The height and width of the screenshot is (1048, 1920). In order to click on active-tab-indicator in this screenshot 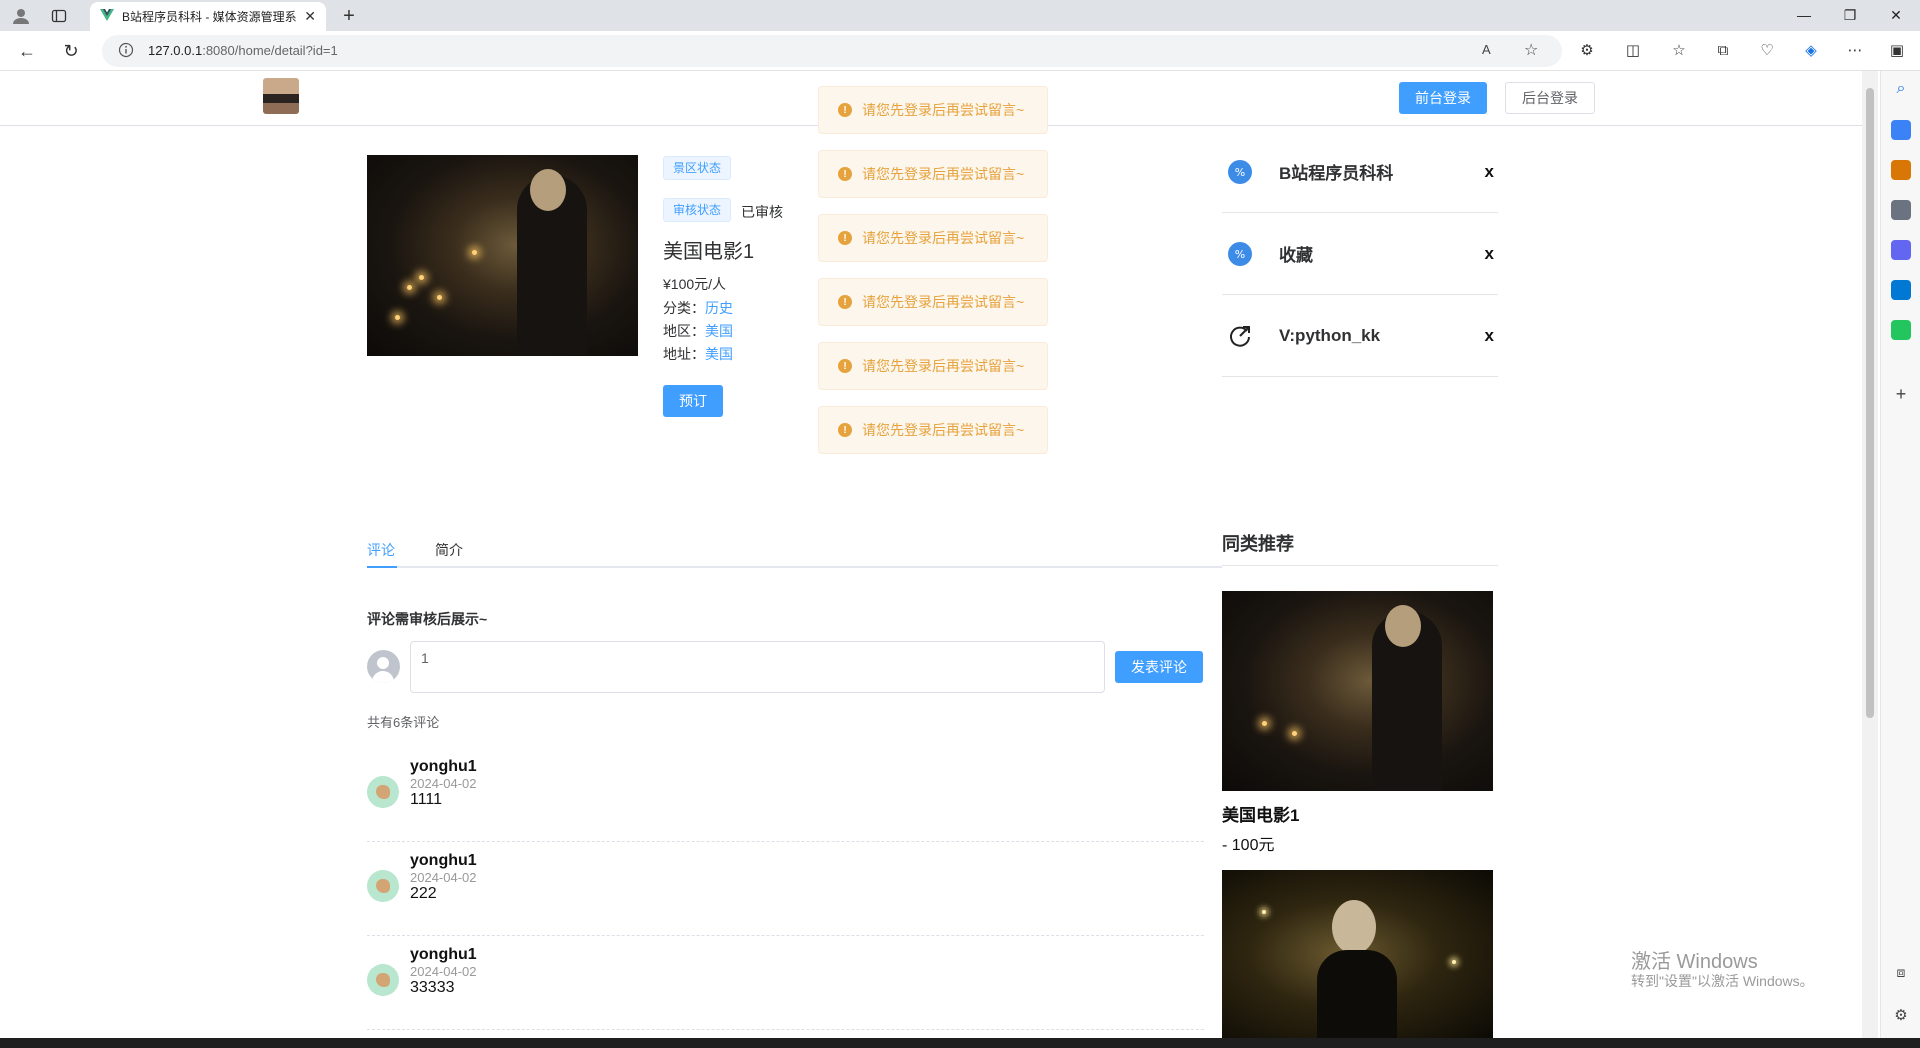, I will do `click(382, 567)`.